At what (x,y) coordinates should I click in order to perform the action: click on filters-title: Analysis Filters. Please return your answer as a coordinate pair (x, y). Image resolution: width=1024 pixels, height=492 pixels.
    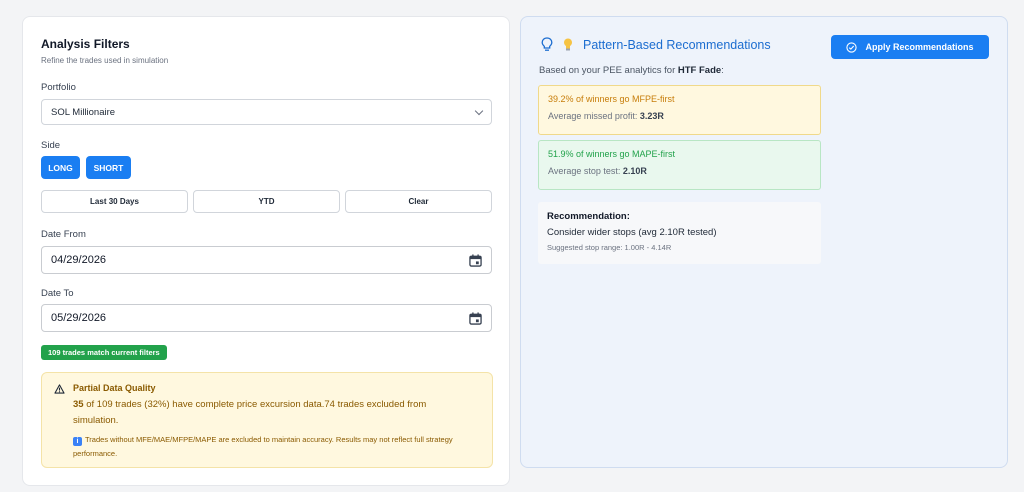
    Looking at the image, I should click on (85, 44).